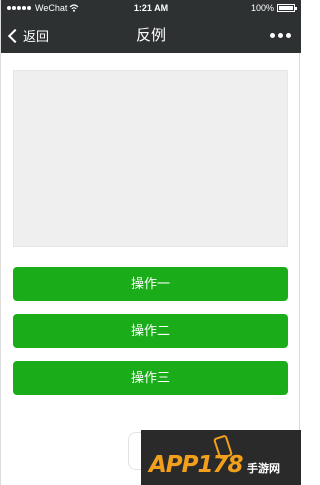 This screenshot has width=320, height=485. What do you see at coordinates (150, 378) in the screenshot?
I see `action-button-3: 操作三` at bounding box center [150, 378].